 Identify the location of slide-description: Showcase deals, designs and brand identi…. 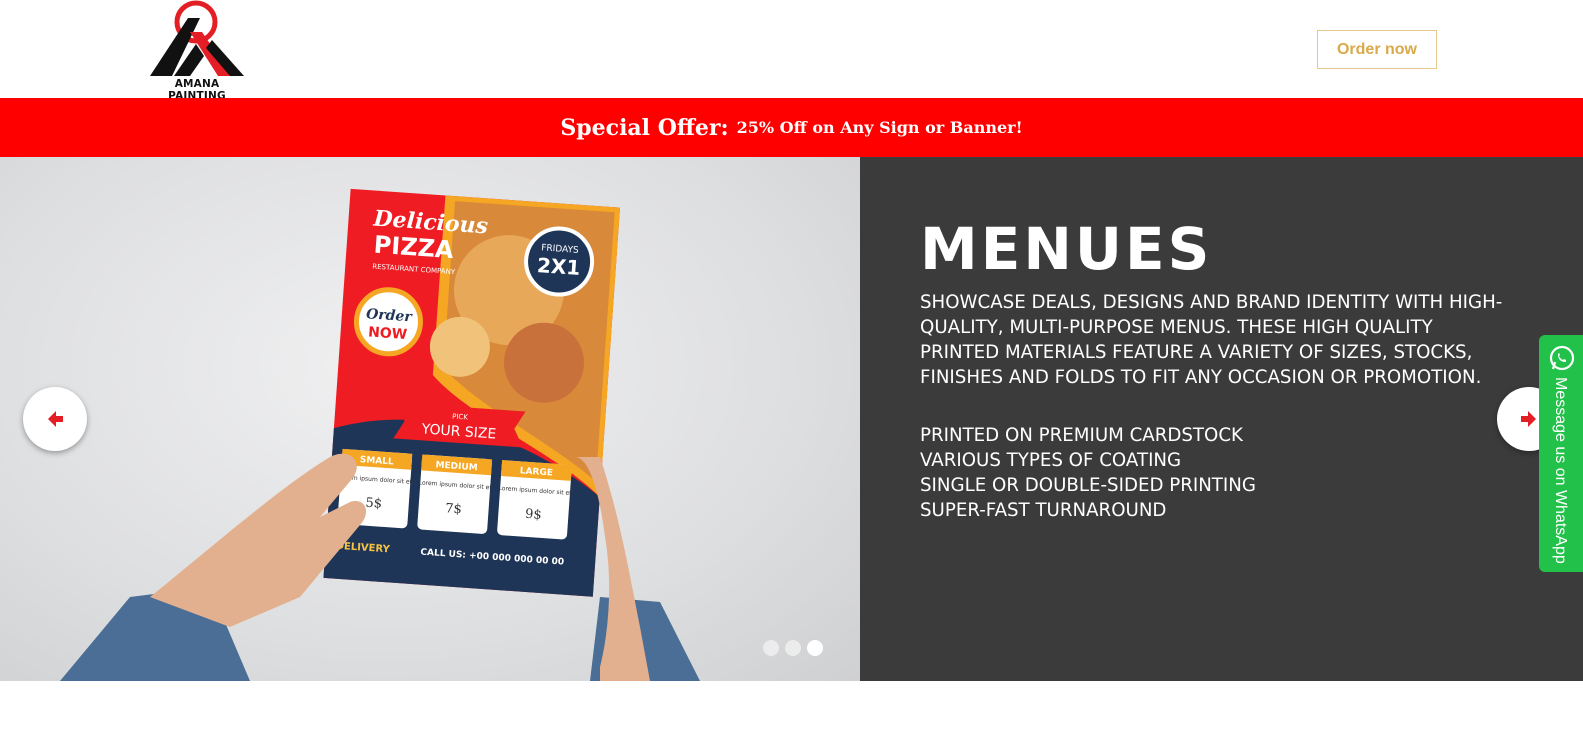
(1211, 340).